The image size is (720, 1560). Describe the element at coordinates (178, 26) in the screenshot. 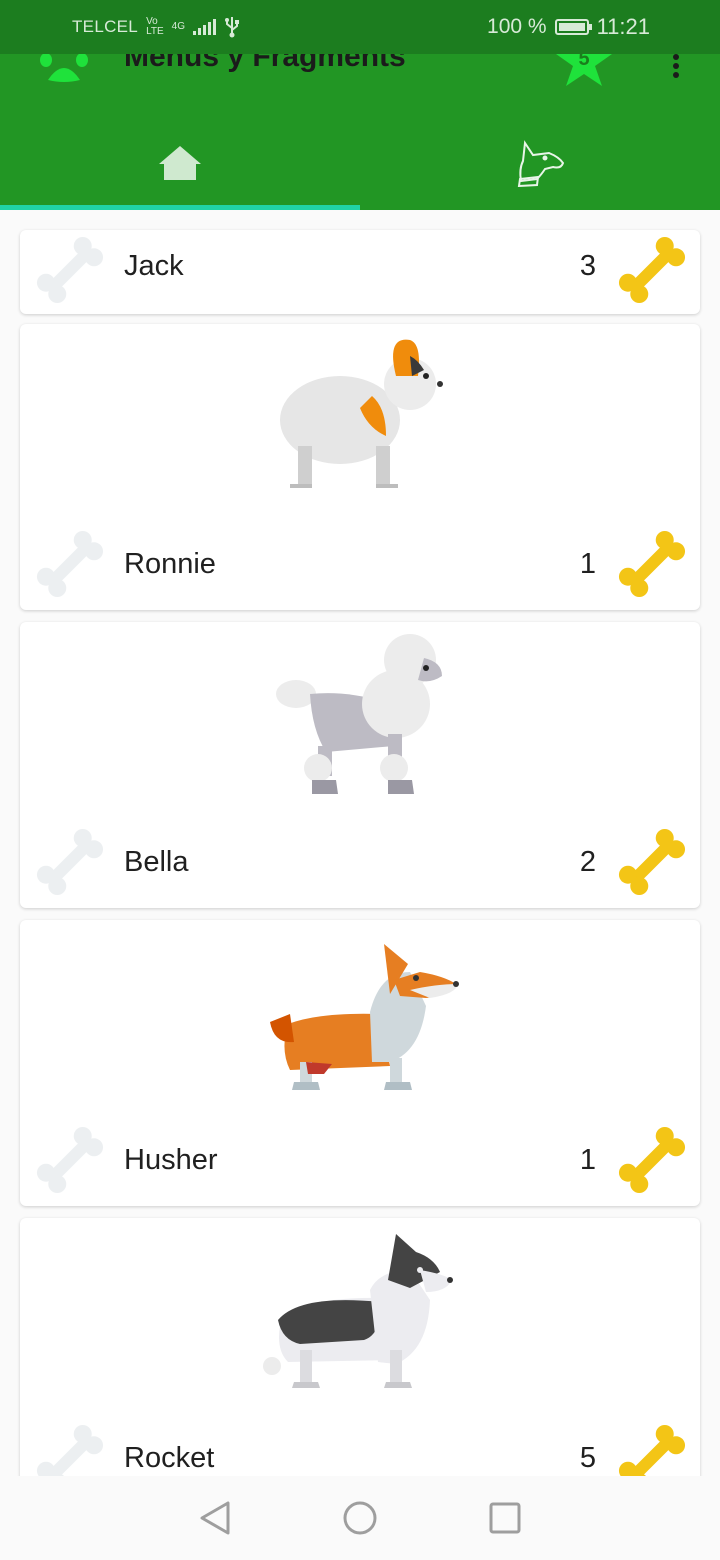

I see `network-type: 4G` at that location.